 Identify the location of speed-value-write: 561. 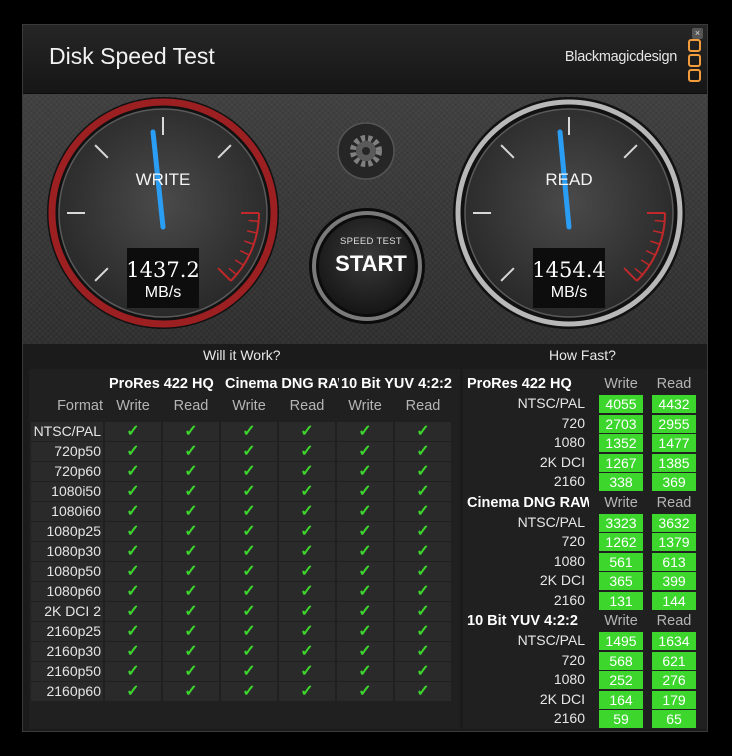
(621, 561).